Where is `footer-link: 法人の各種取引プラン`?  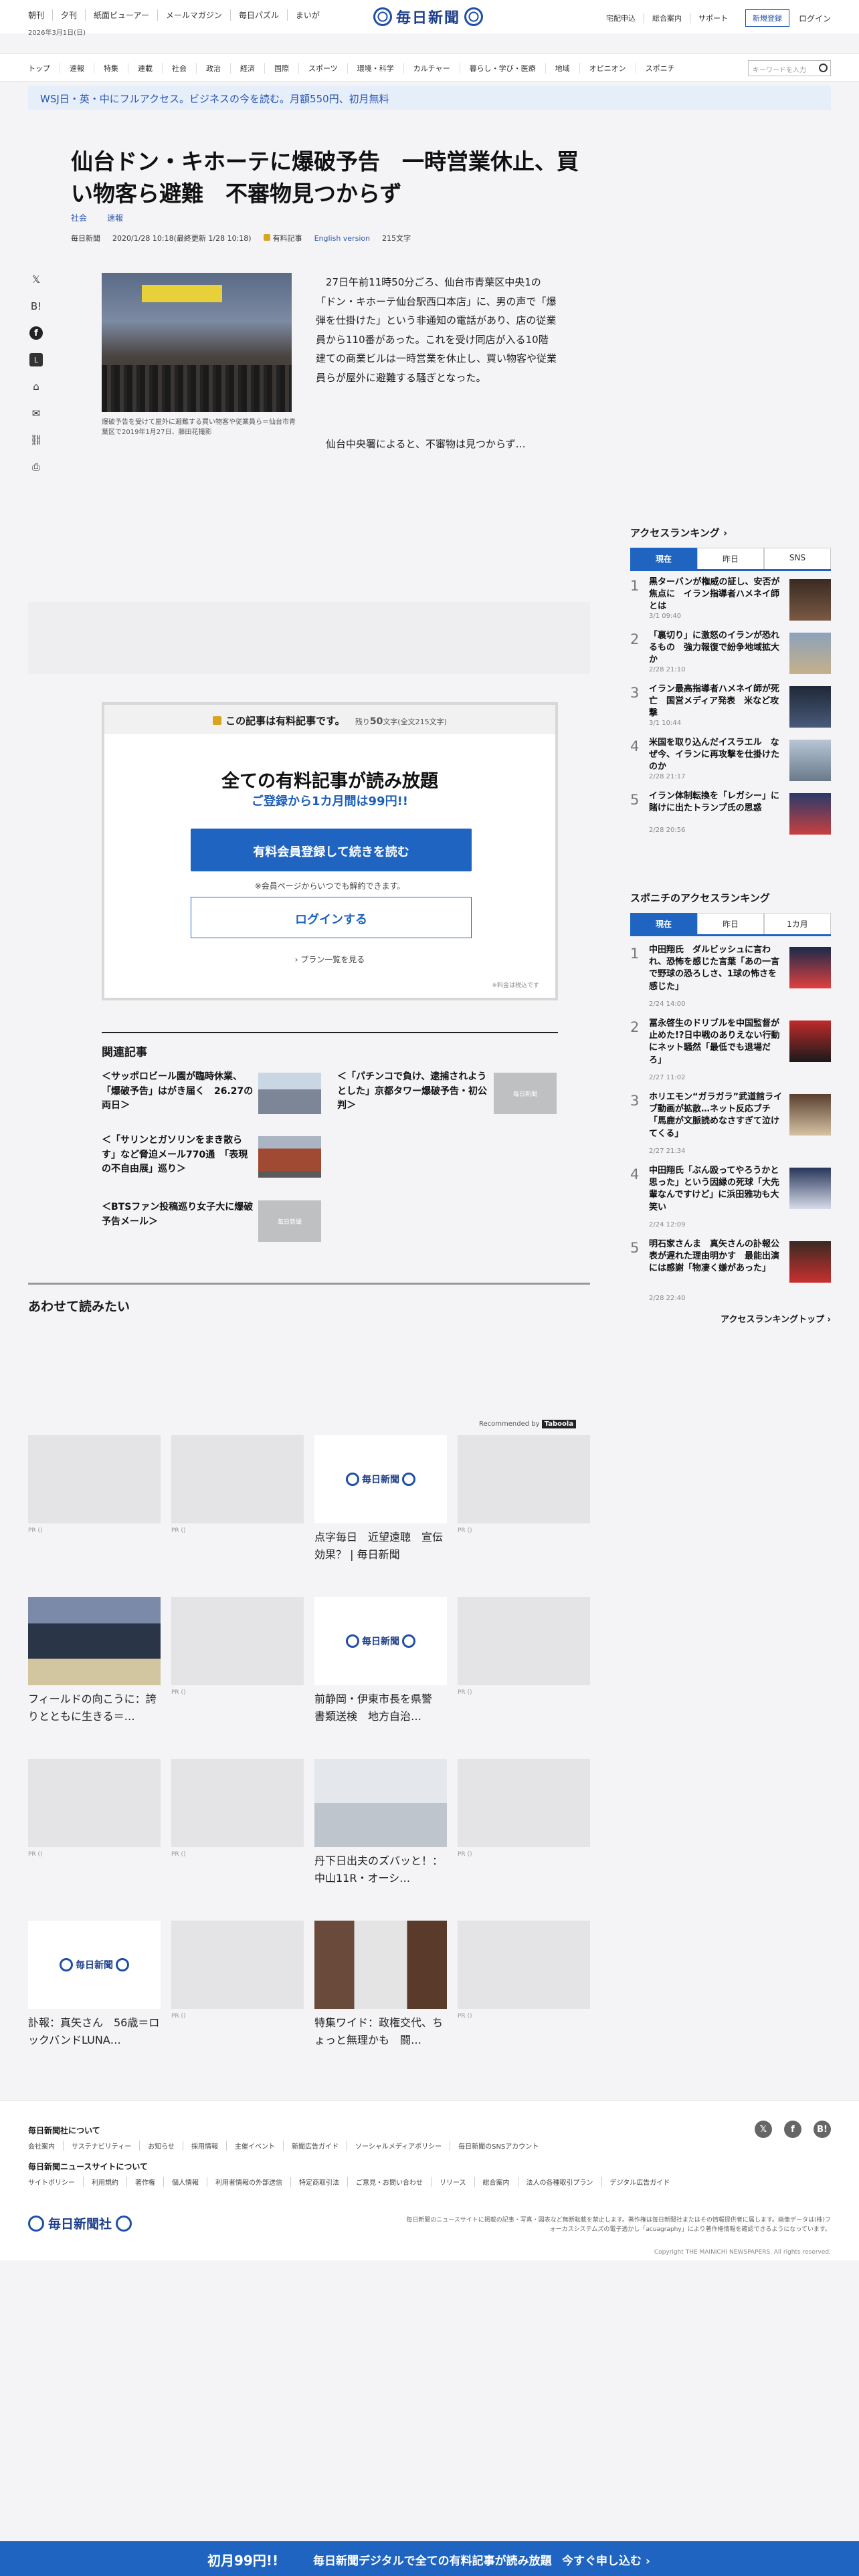 footer-link: 法人の各種取引プラン is located at coordinates (559, 2182).